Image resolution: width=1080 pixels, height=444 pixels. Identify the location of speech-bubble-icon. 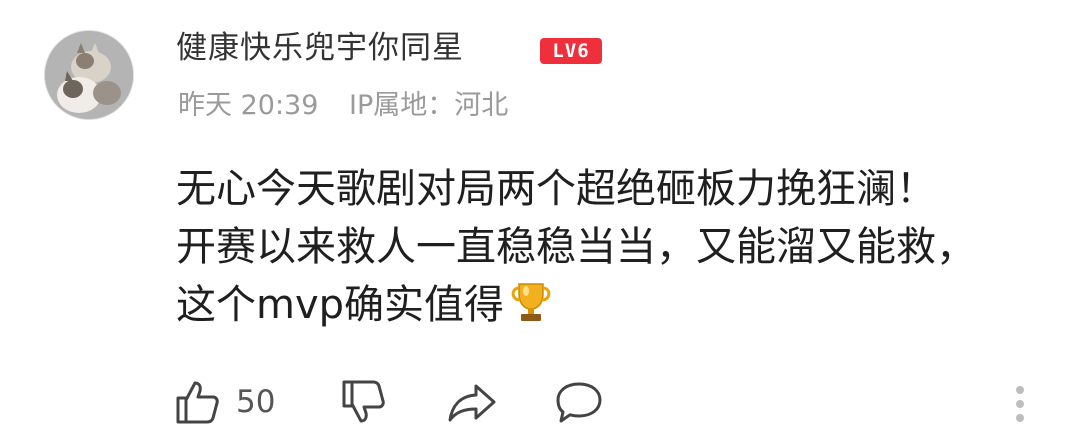
(579, 402).